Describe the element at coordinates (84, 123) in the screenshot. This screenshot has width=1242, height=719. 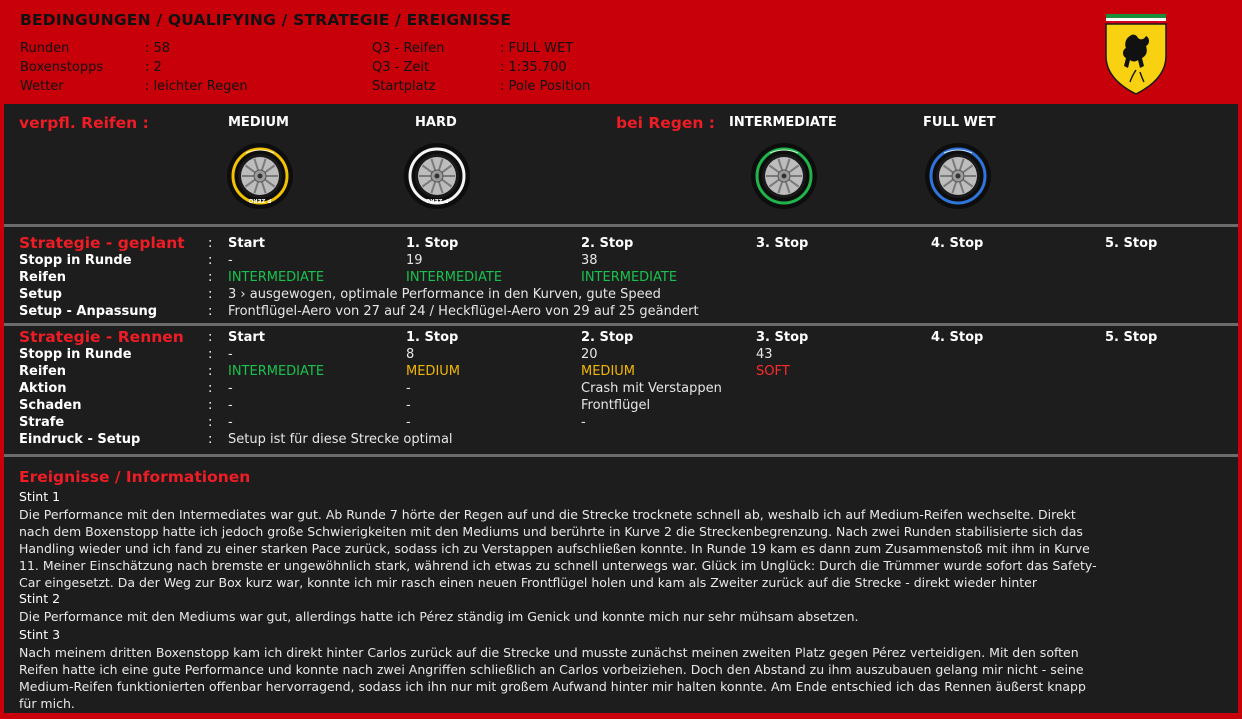
I see `mandatory-tyres-title: verpfl. Reifen :` at that location.